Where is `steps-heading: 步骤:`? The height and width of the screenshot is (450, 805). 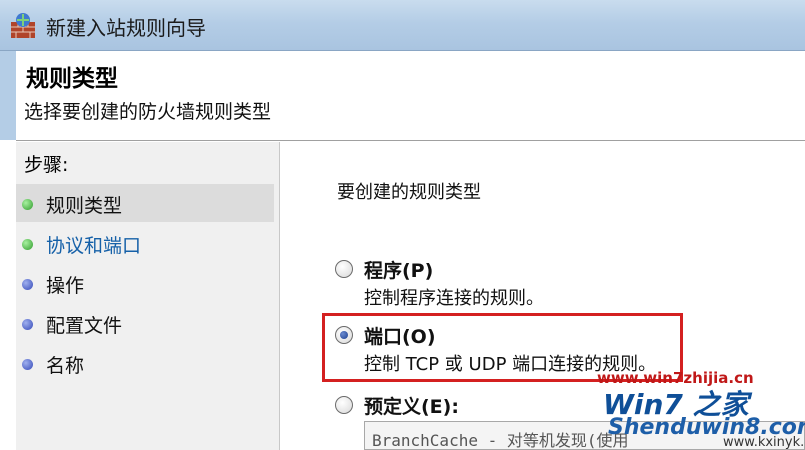
steps-heading: 步骤: is located at coordinates (46, 165).